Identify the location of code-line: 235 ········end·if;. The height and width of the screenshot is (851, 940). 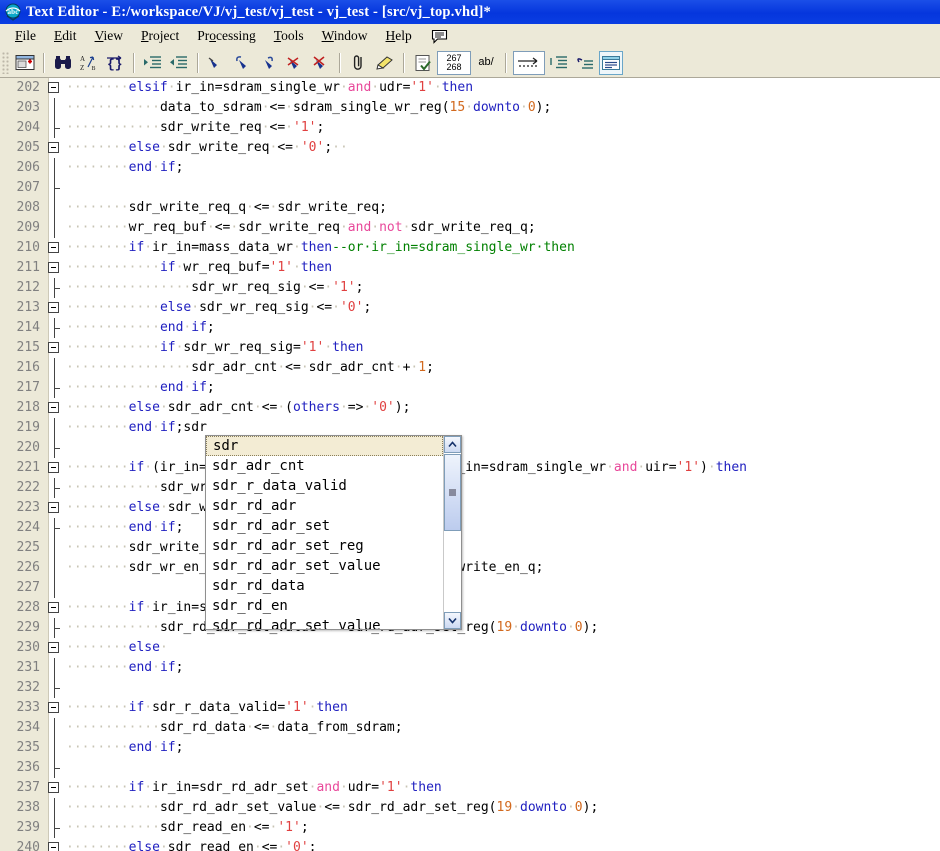
(470, 748).